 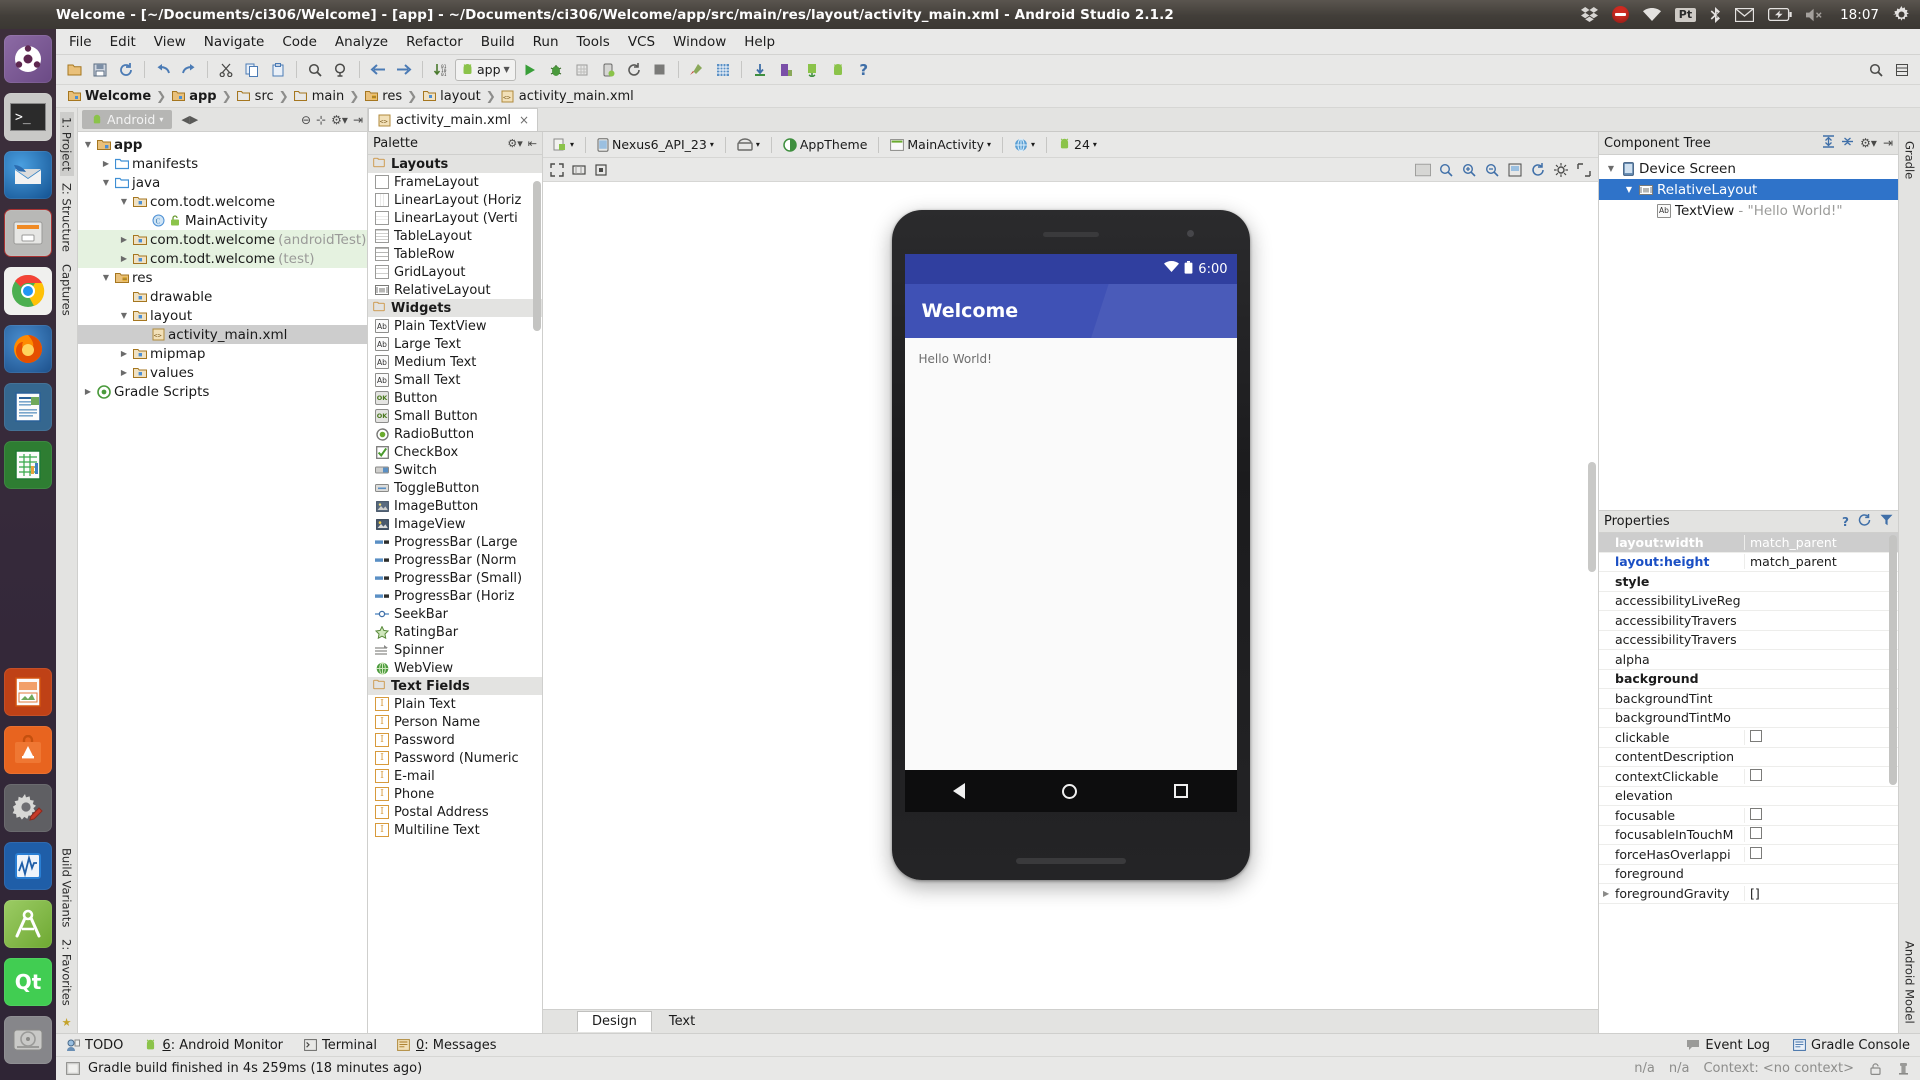 I want to click on cut-icon, so click(x=226, y=70).